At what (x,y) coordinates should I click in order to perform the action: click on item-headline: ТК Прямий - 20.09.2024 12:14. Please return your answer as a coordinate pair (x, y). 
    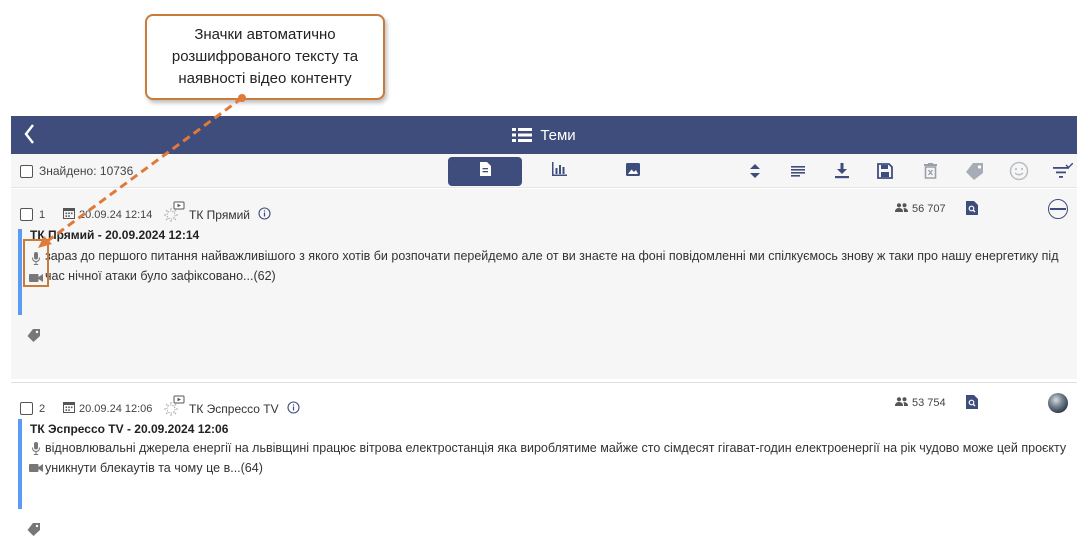
    Looking at the image, I should click on (115, 235).